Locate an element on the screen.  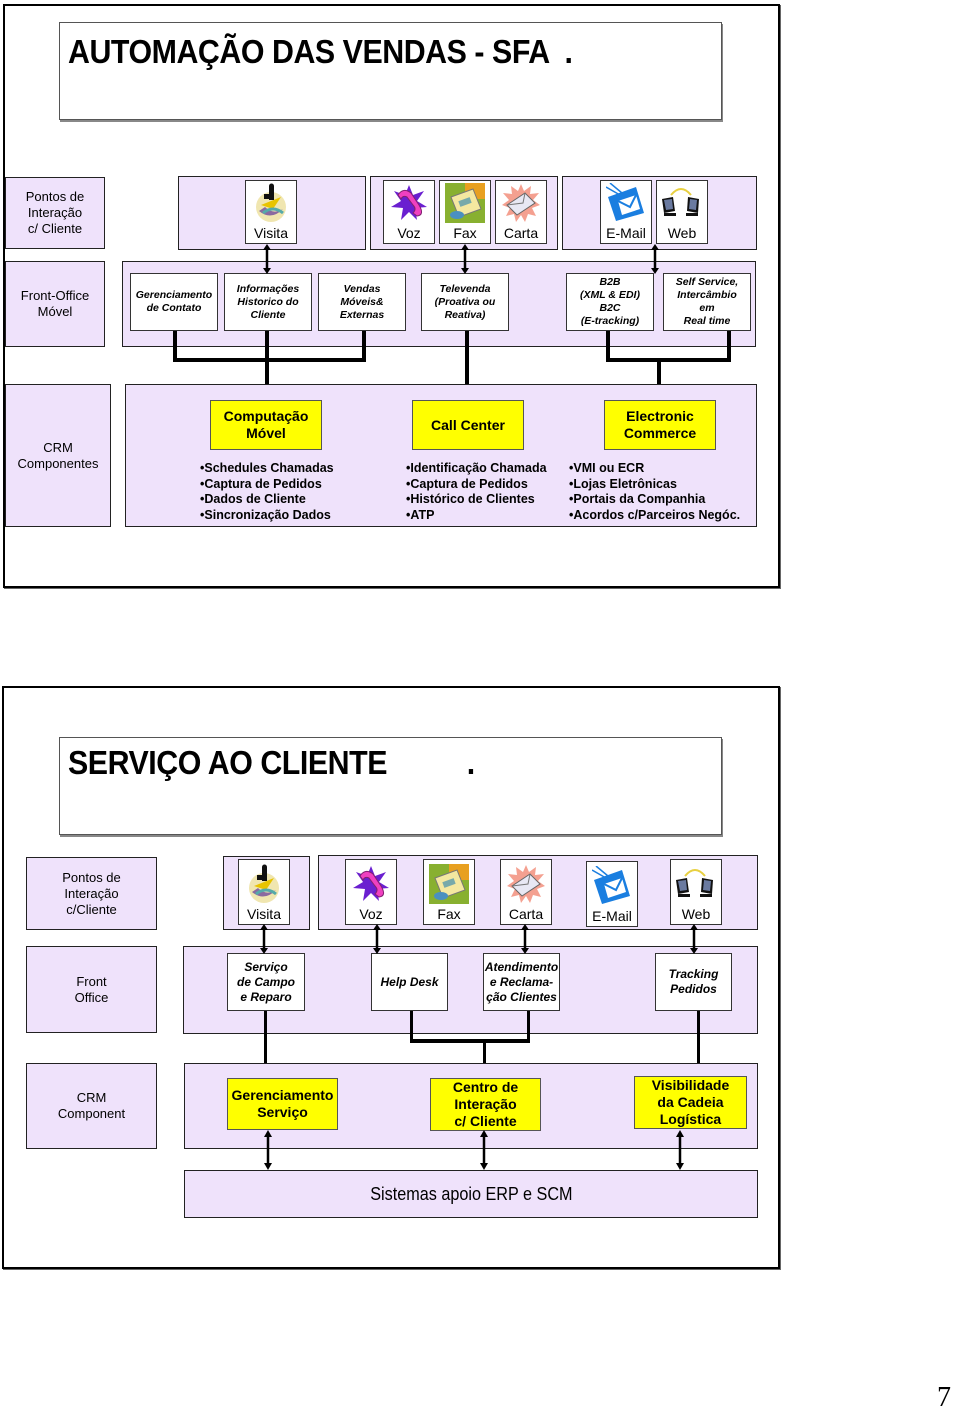
feature-item: Sincronização Dados is located at coordinates (267, 516).